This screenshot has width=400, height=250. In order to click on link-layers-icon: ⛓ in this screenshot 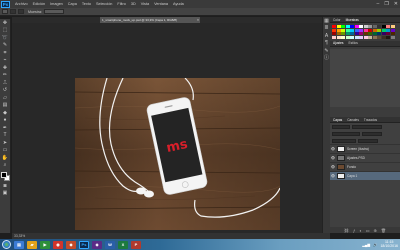, I will do `click(346, 230)`.